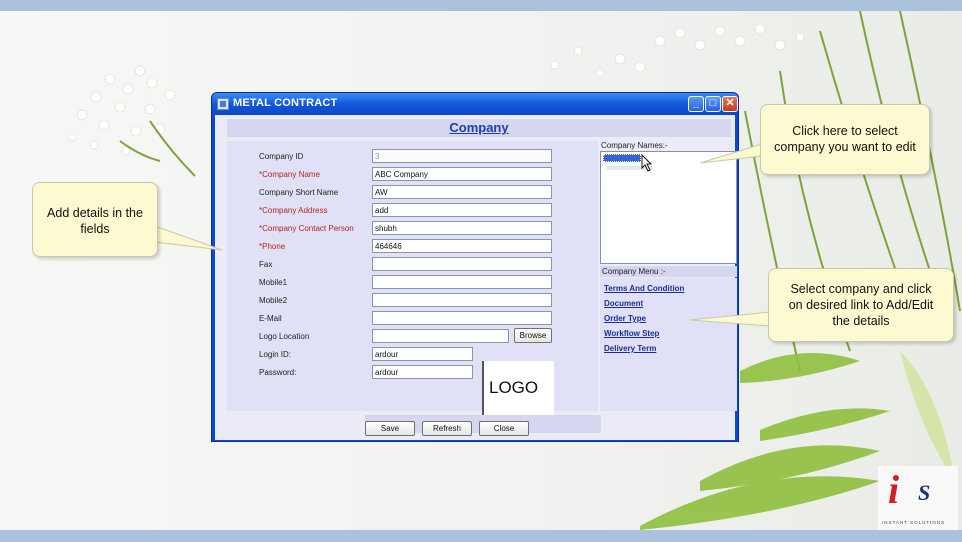 This screenshot has height=542, width=962. Describe the element at coordinates (845, 131) in the screenshot. I see `callout-line: Click here to select` at that location.